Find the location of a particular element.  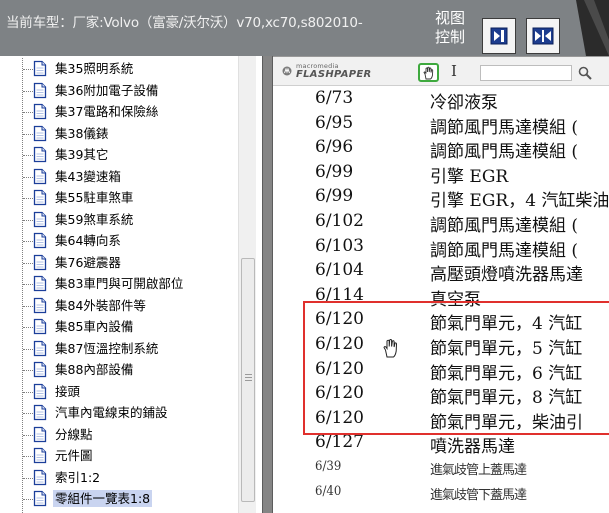

tree-item: 汽車內電線束的鋪設 is located at coordinates (123, 413).